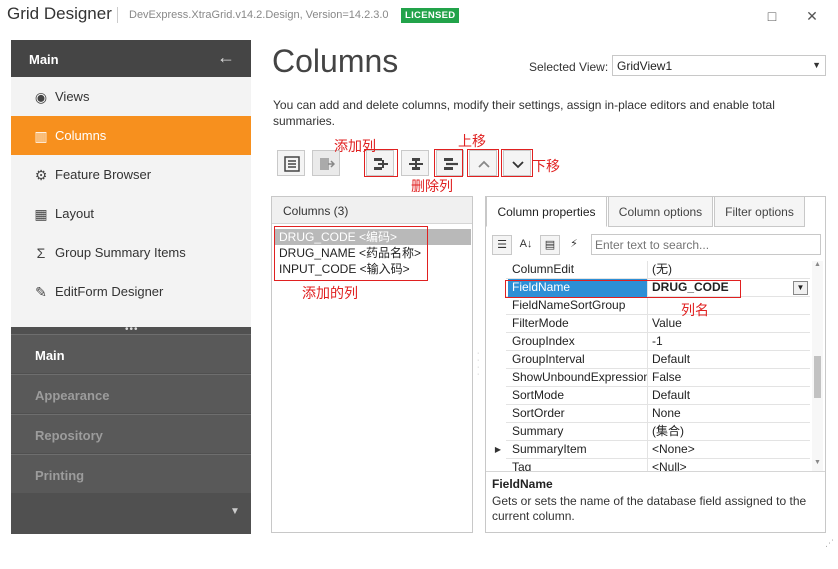  What do you see at coordinates (103, 174) in the screenshot?
I see `sidebar-item-label: Feature Browser` at bounding box center [103, 174].